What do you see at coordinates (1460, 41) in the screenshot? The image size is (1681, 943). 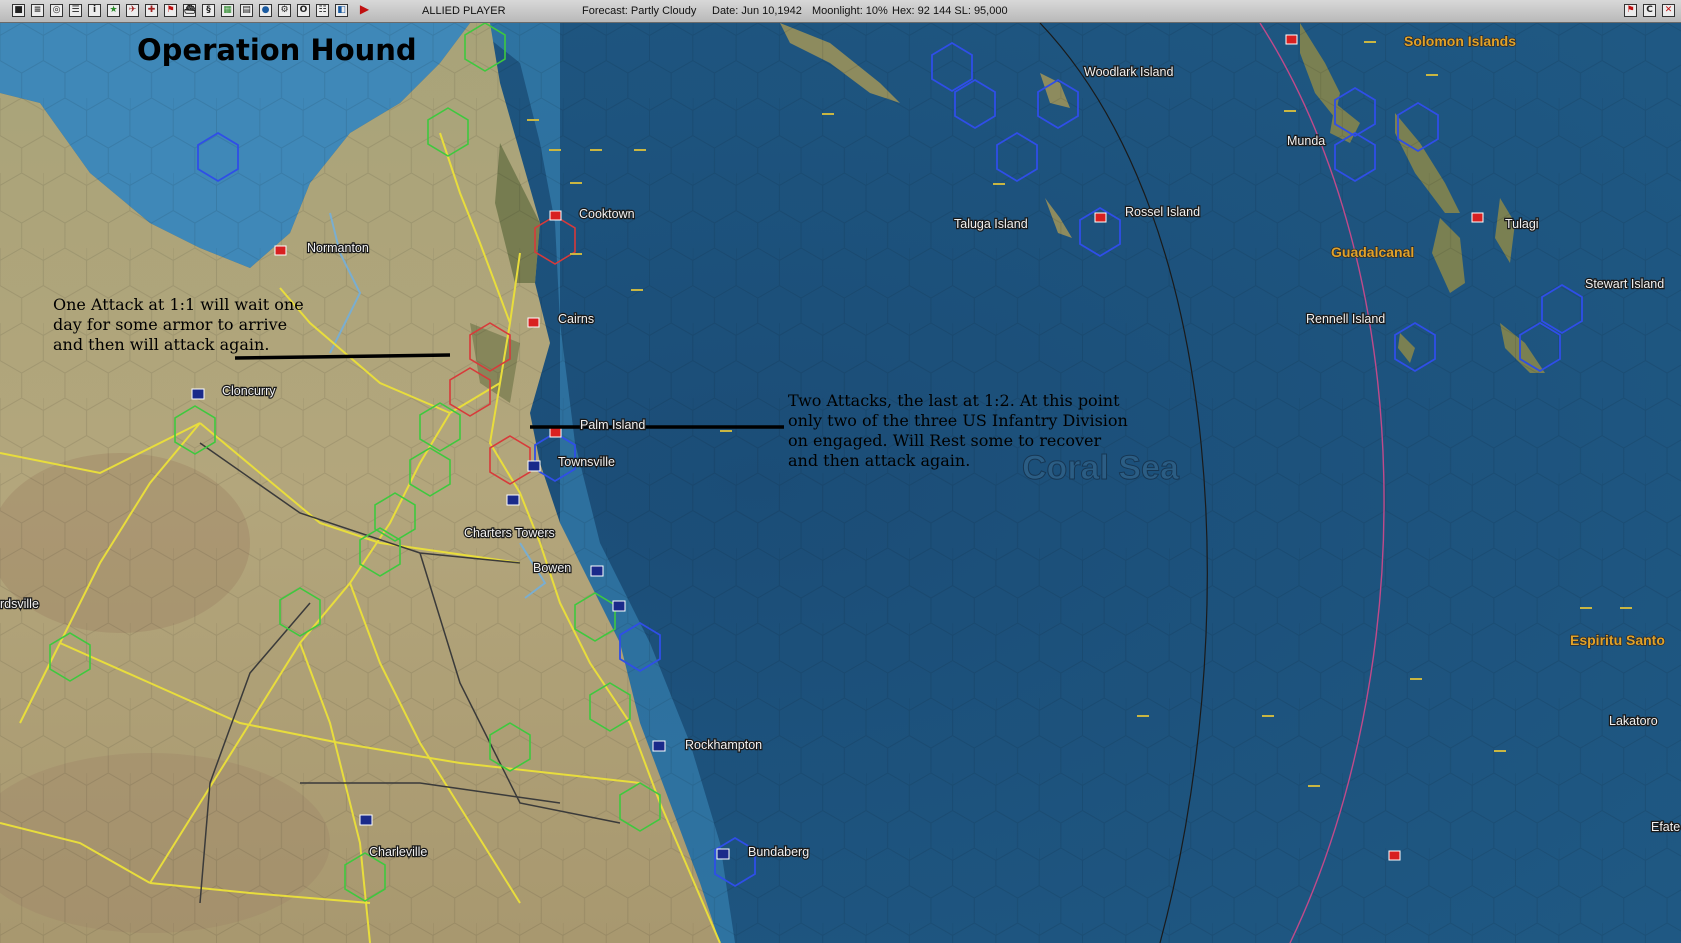 I see `region-solomon-islands: Solomon Islands` at bounding box center [1460, 41].